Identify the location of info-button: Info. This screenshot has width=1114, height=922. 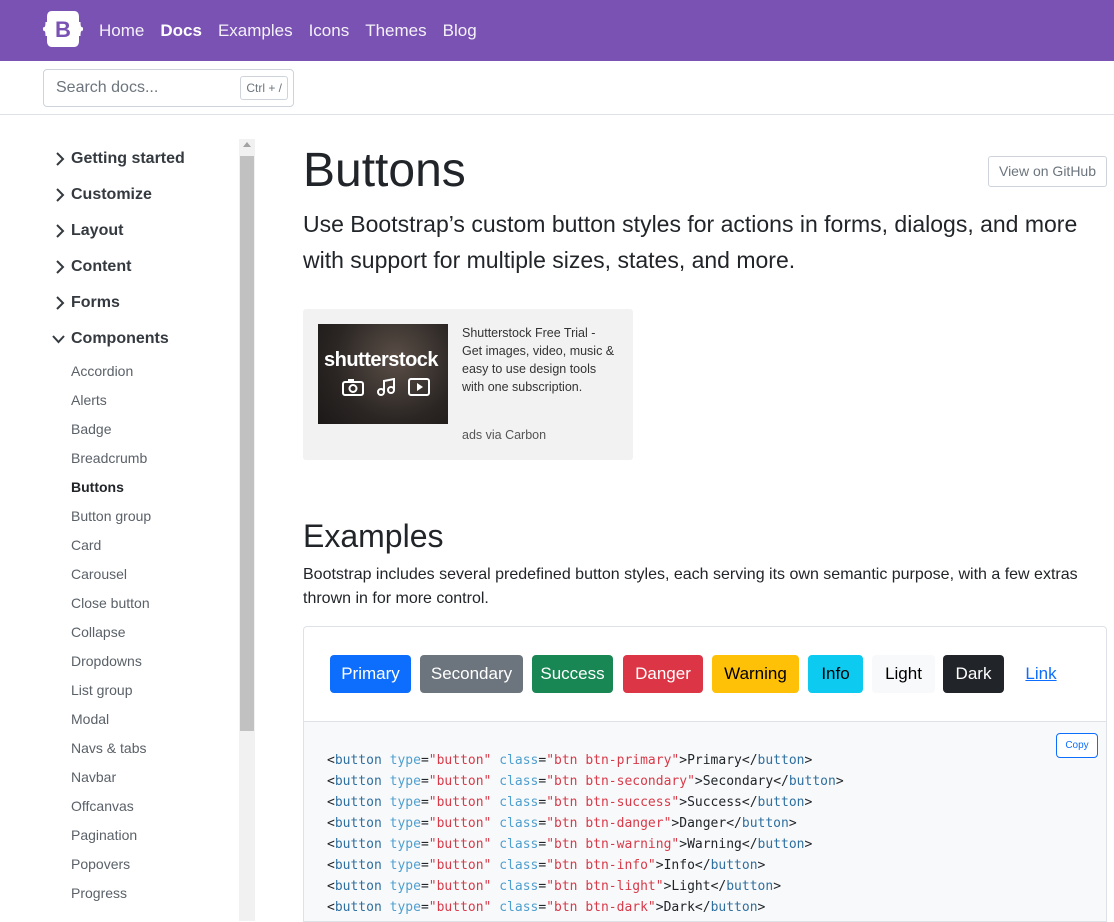
(835, 674).